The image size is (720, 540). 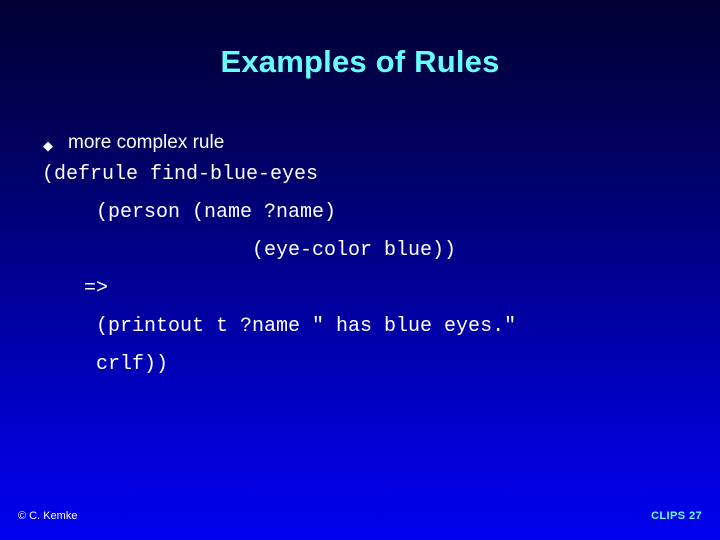 What do you see at coordinates (180, 174) in the screenshot?
I see `code-line: (defrule find-blue-eyes` at bounding box center [180, 174].